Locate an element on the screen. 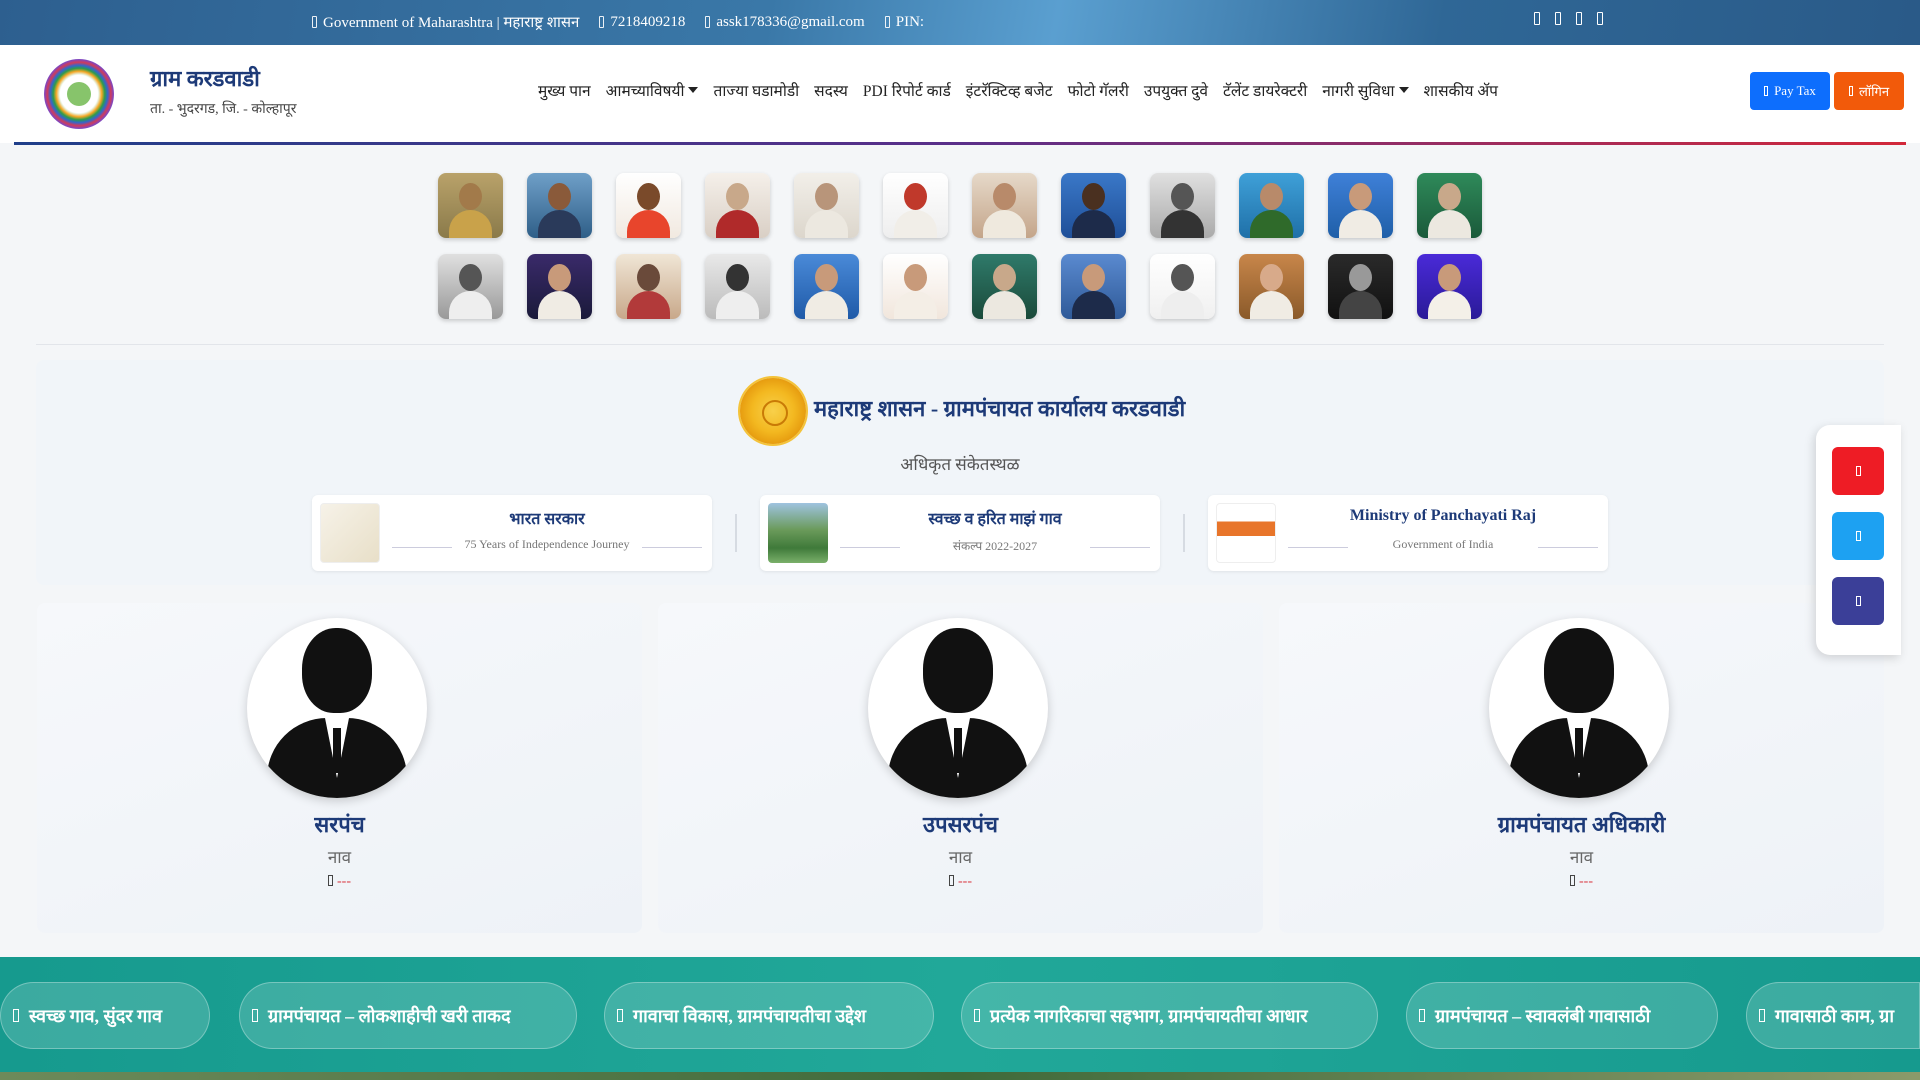  village-landscape-image is located at coordinates (798, 533).